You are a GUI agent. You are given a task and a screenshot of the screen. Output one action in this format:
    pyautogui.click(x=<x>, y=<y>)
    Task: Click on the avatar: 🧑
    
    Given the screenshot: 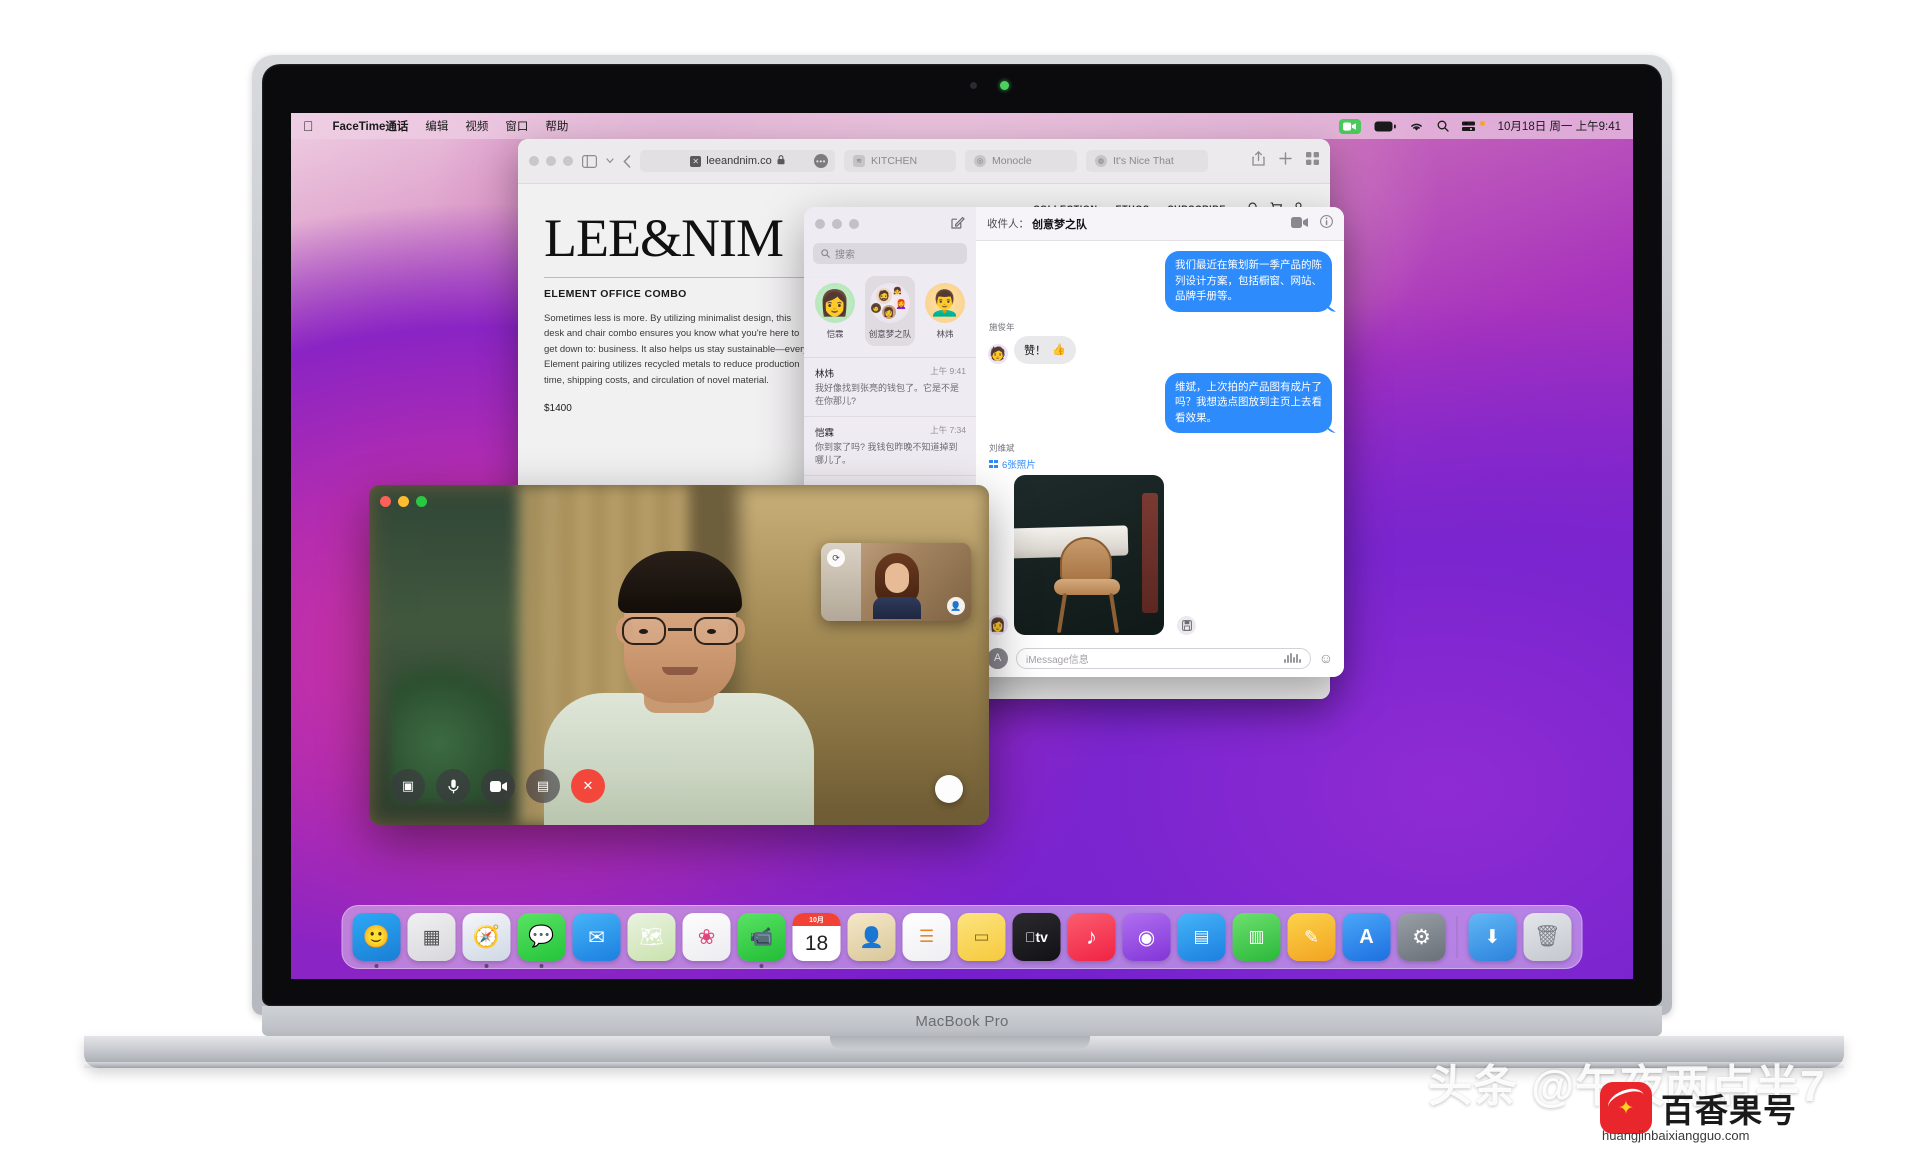 What is the action you would take?
    pyautogui.click(x=998, y=353)
    